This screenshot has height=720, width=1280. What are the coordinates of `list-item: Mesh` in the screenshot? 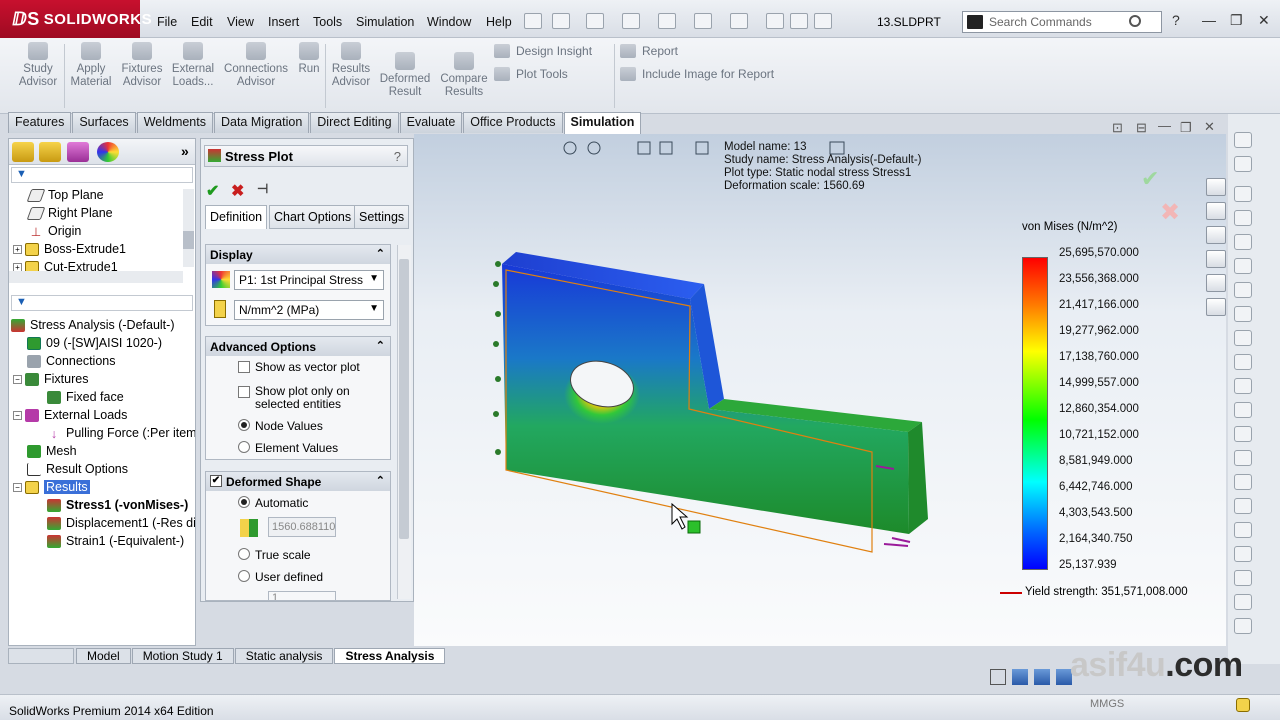 It's located at (102, 451).